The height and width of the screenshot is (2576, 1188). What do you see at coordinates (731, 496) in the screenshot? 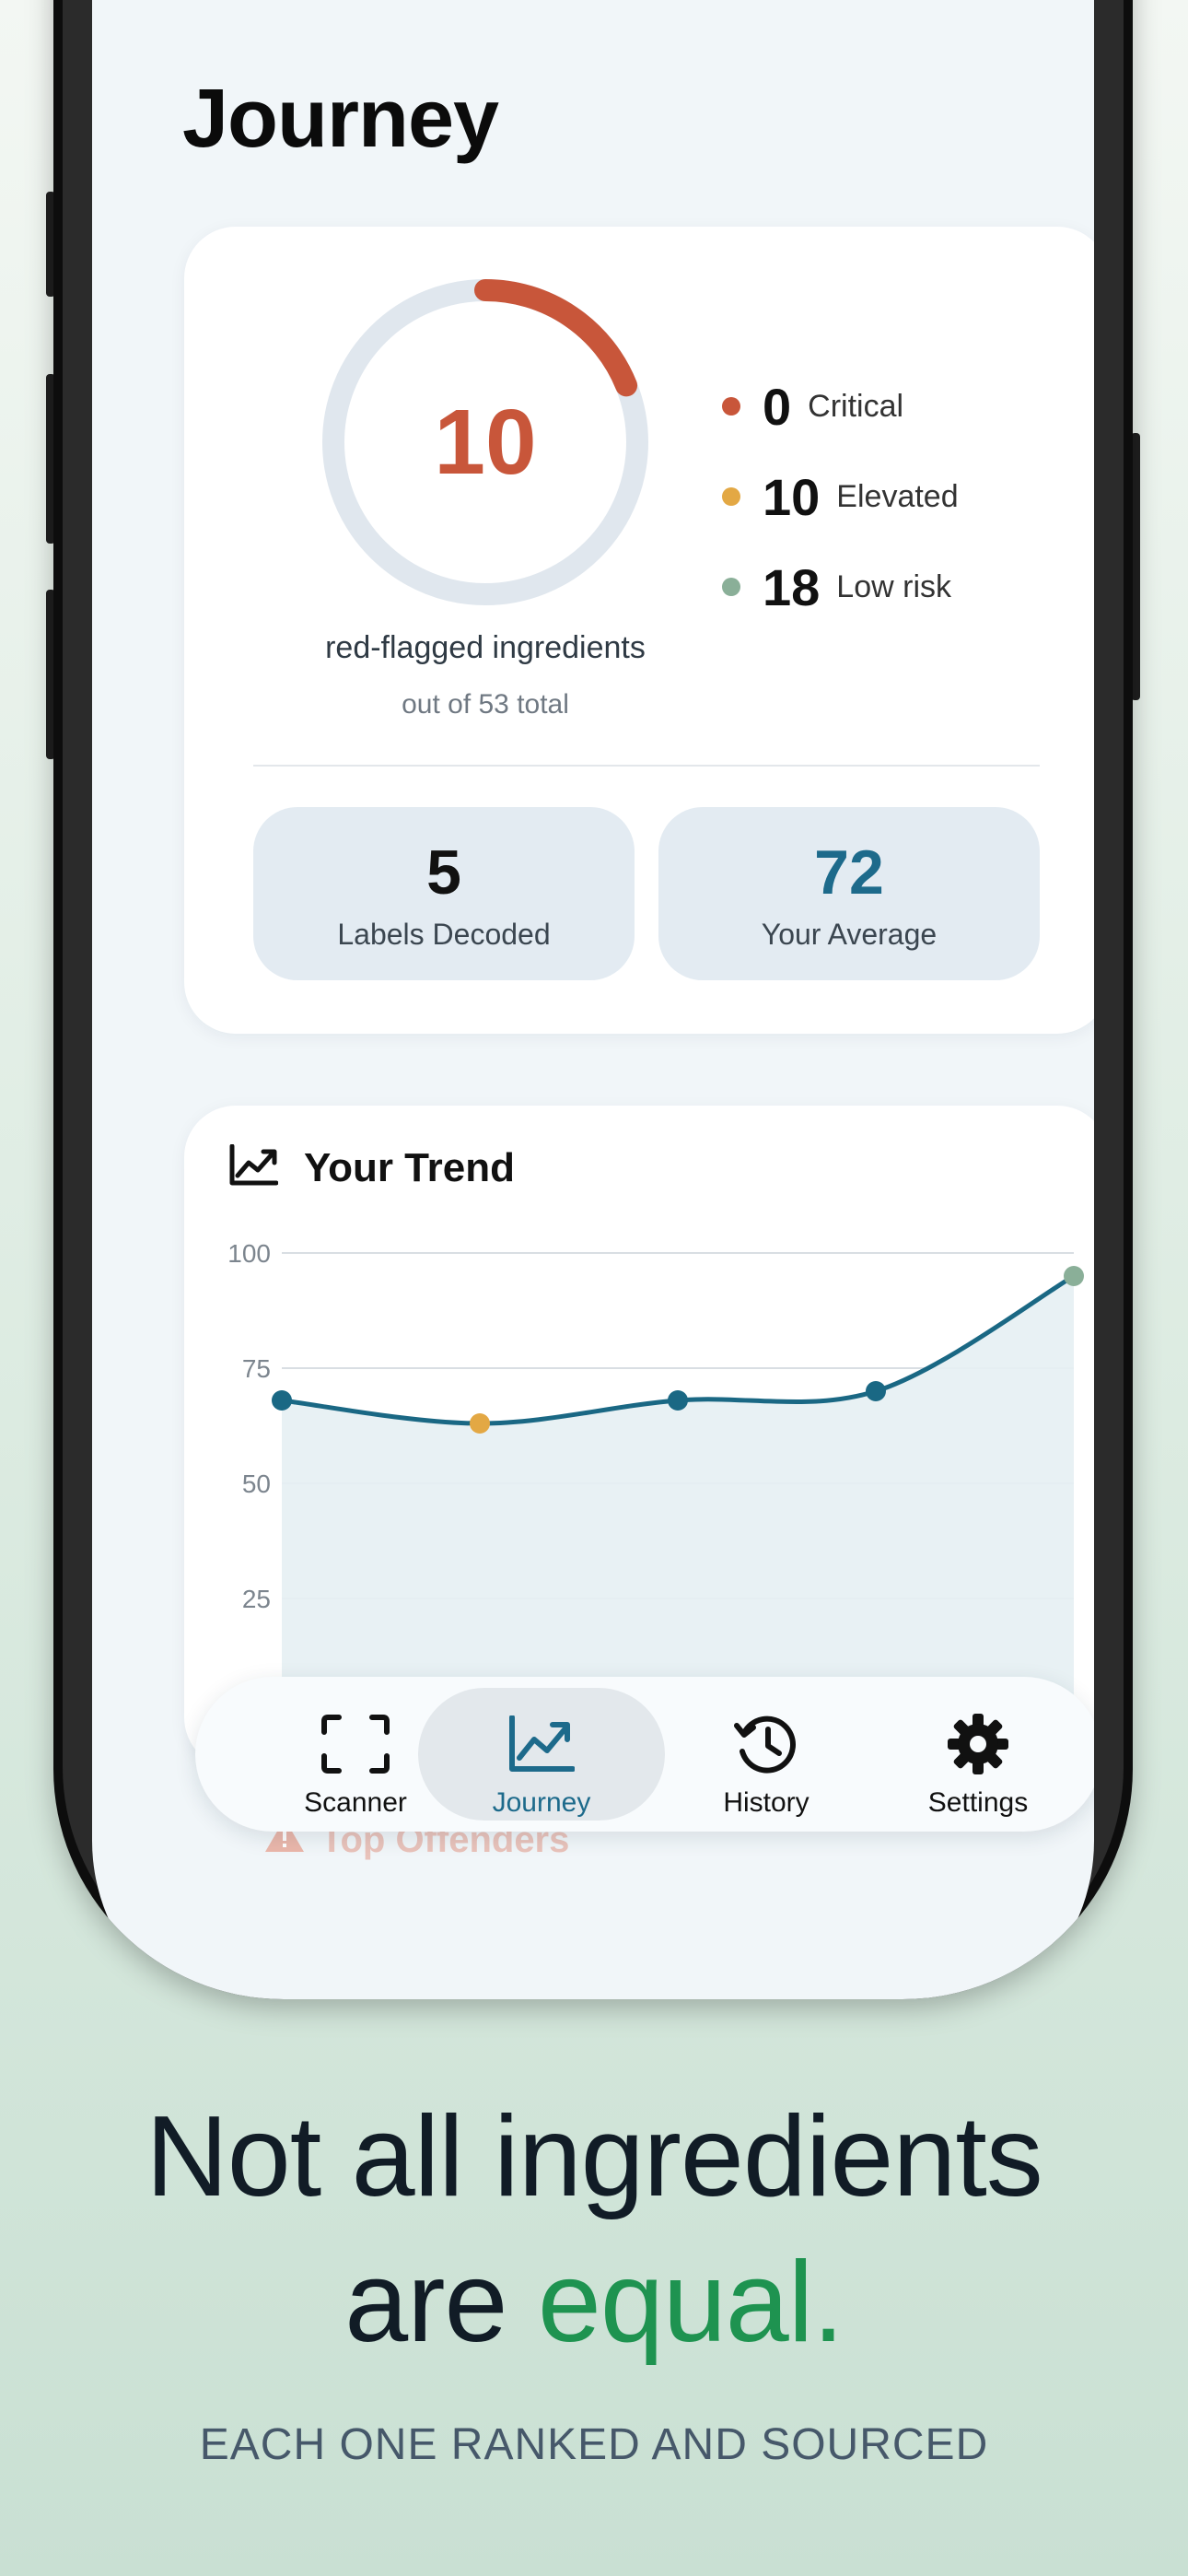
I see `elevated-dot-icon` at bounding box center [731, 496].